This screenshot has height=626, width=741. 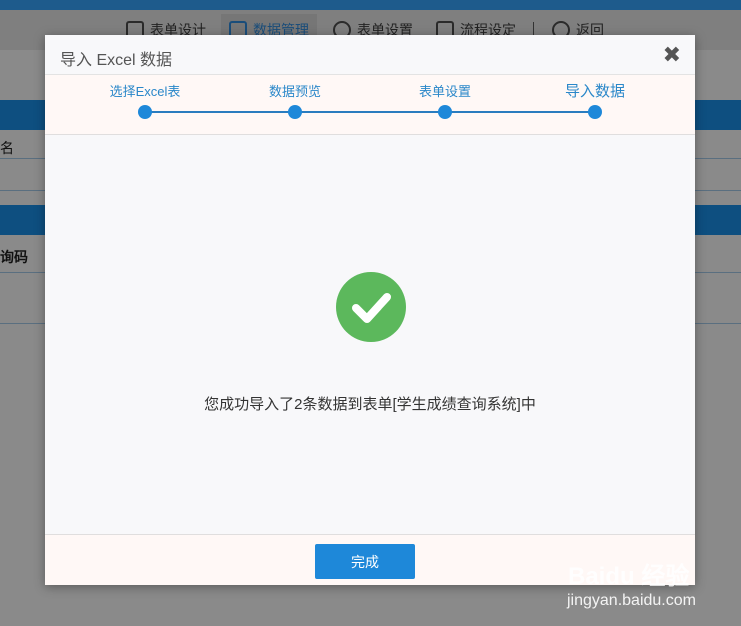 I want to click on success-message: 您成功导入了2条数据到表单[学生成绩查询系统]中, so click(x=370, y=404).